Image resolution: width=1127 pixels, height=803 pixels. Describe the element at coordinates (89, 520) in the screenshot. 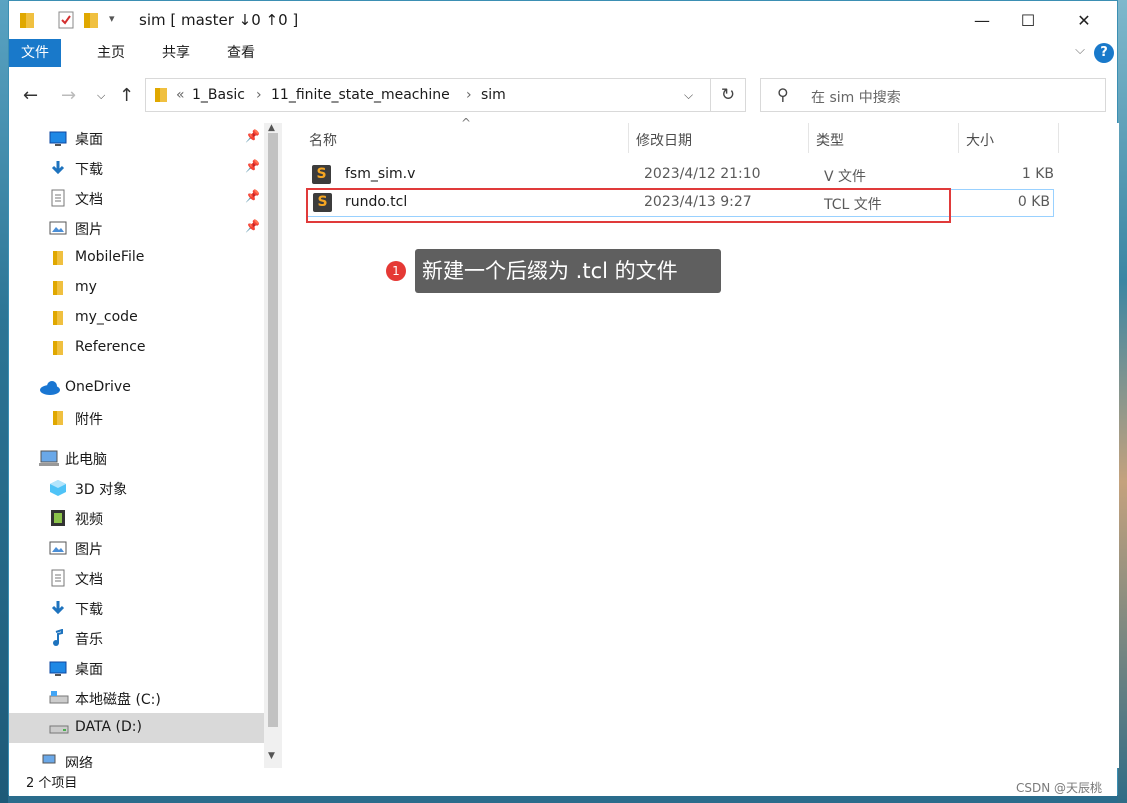

I see `sidebar-item-label: 视频` at that location.